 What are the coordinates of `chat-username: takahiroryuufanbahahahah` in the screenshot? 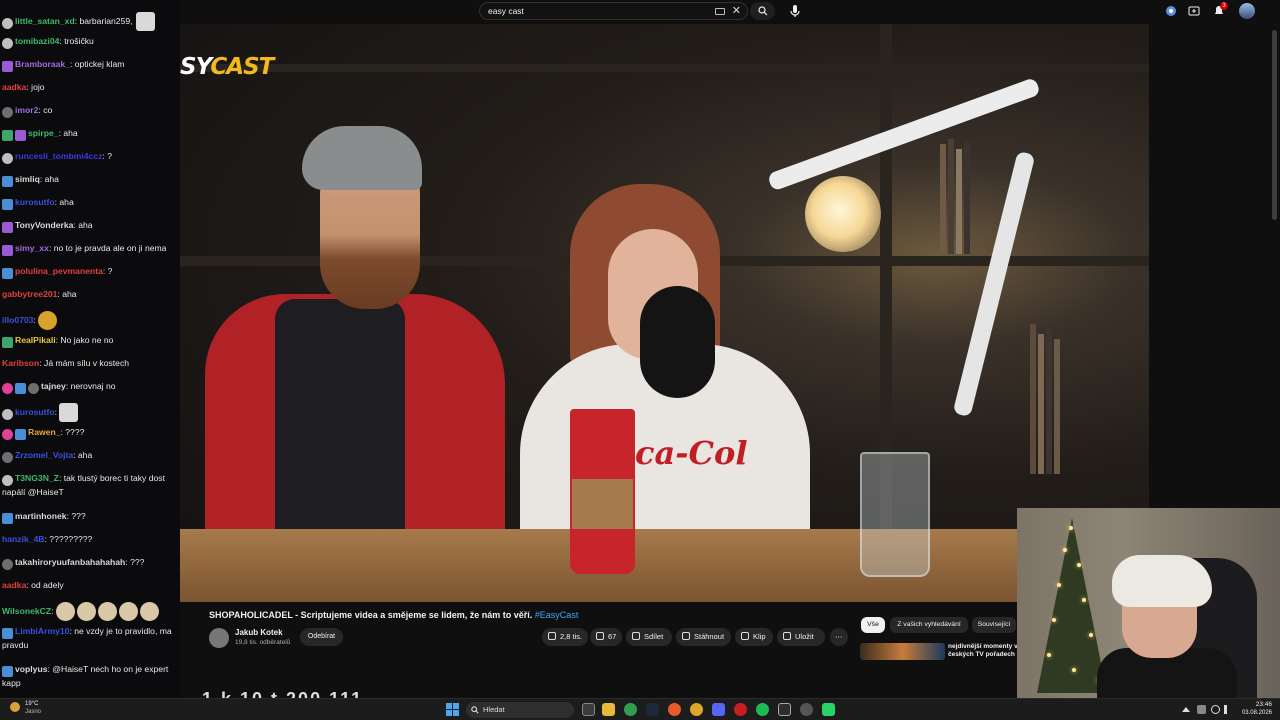 It's located at (70, 562).